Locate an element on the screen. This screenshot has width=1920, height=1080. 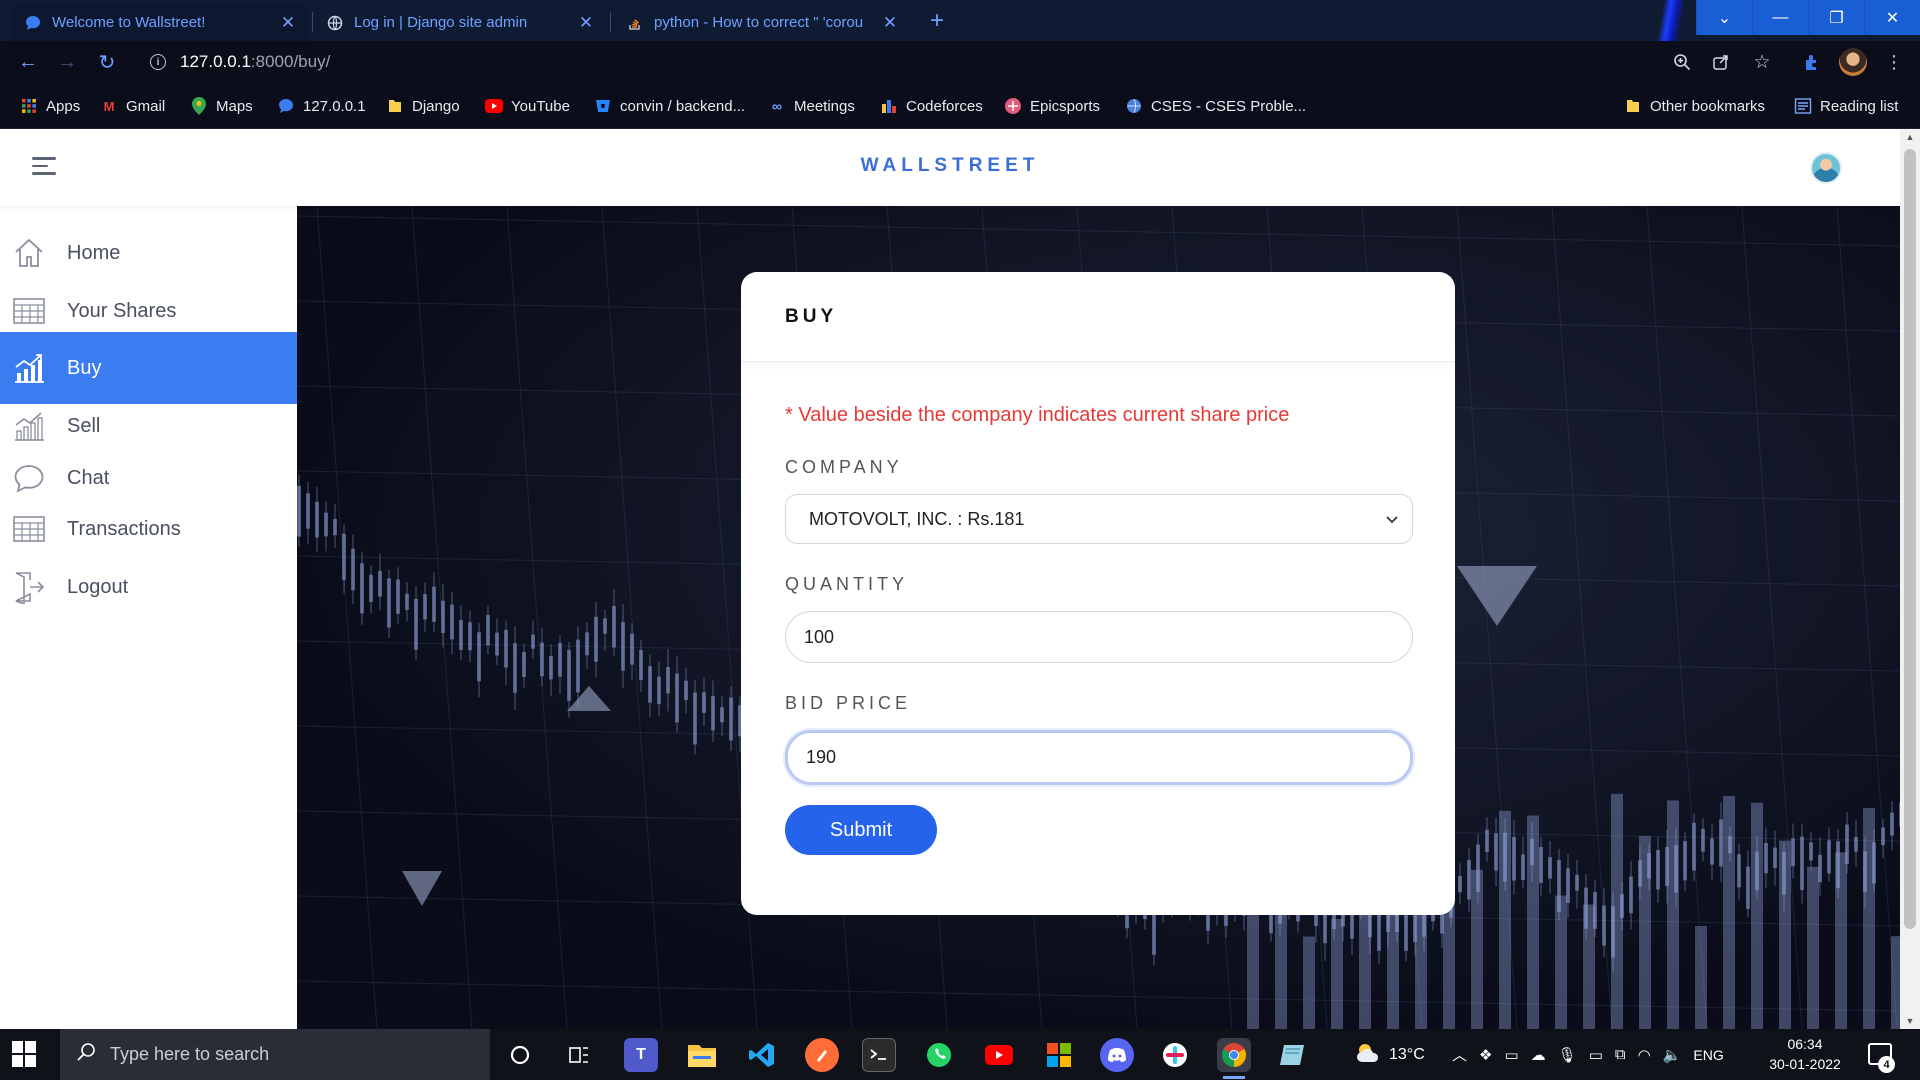
slack-icon is located at coordinates (1175, 1055).